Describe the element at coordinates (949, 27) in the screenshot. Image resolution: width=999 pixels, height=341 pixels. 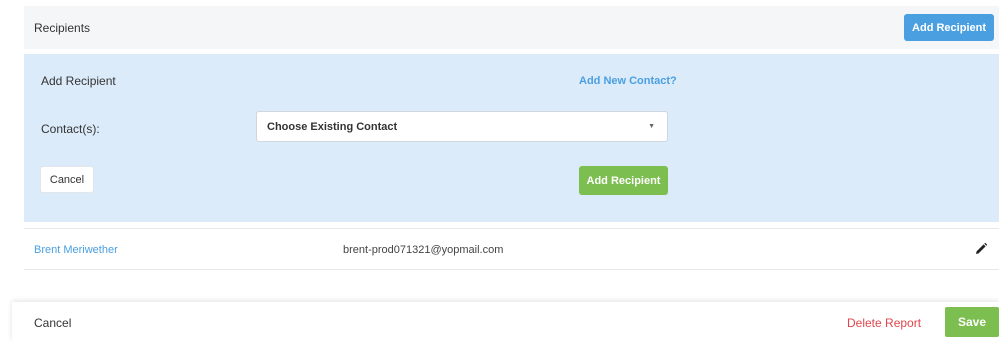
I see `add-recipient-header-button: Add Recipient` at that location.